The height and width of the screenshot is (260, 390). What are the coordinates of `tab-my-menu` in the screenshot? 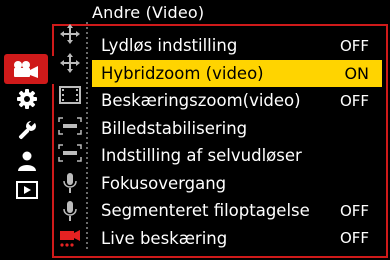 It's located at (27, 161).